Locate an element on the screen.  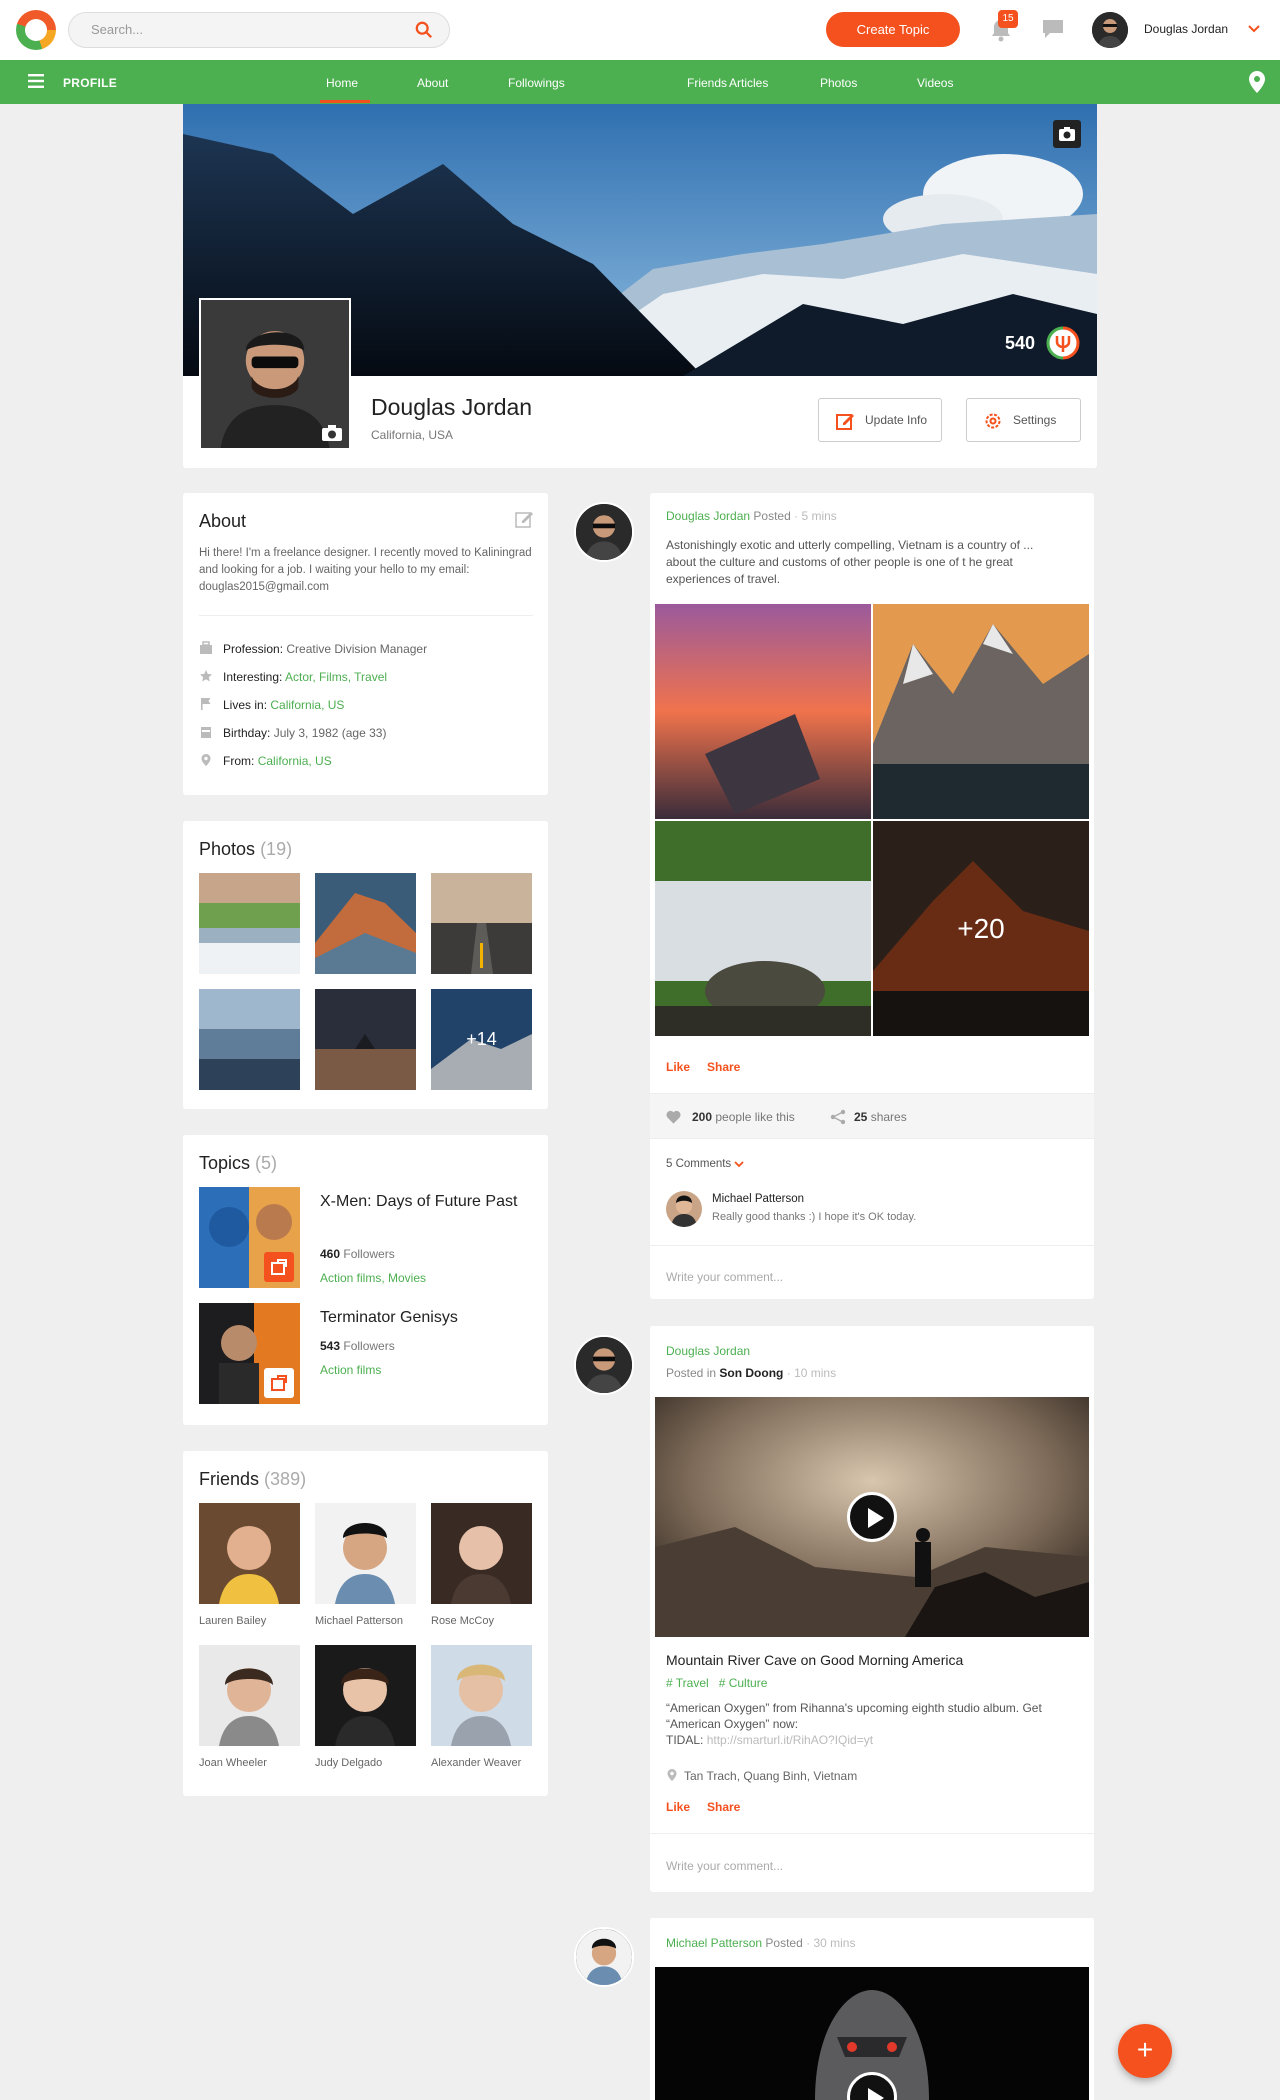
play-icon is located at coordinates (872, 1517).